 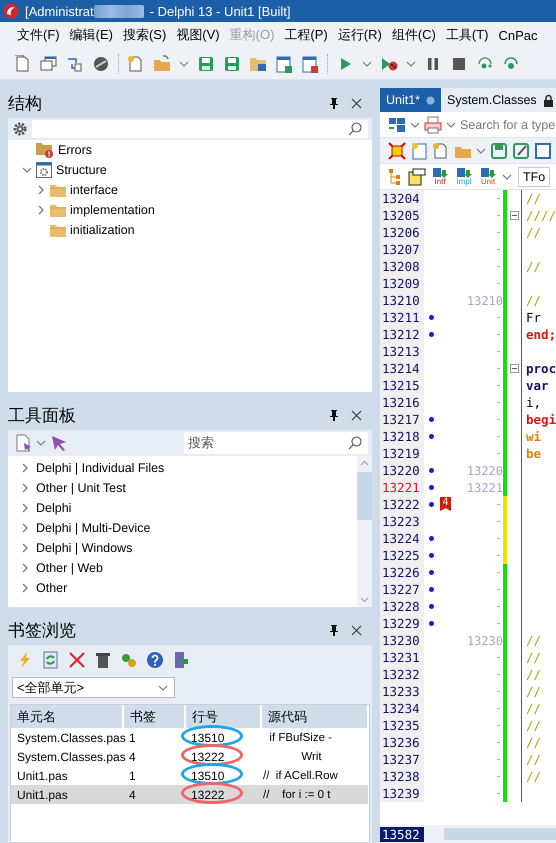 What do you see at coordinates (81, 170) in the screenshot?
I see `tree-item: Structure` at bounding box center [81, 170].